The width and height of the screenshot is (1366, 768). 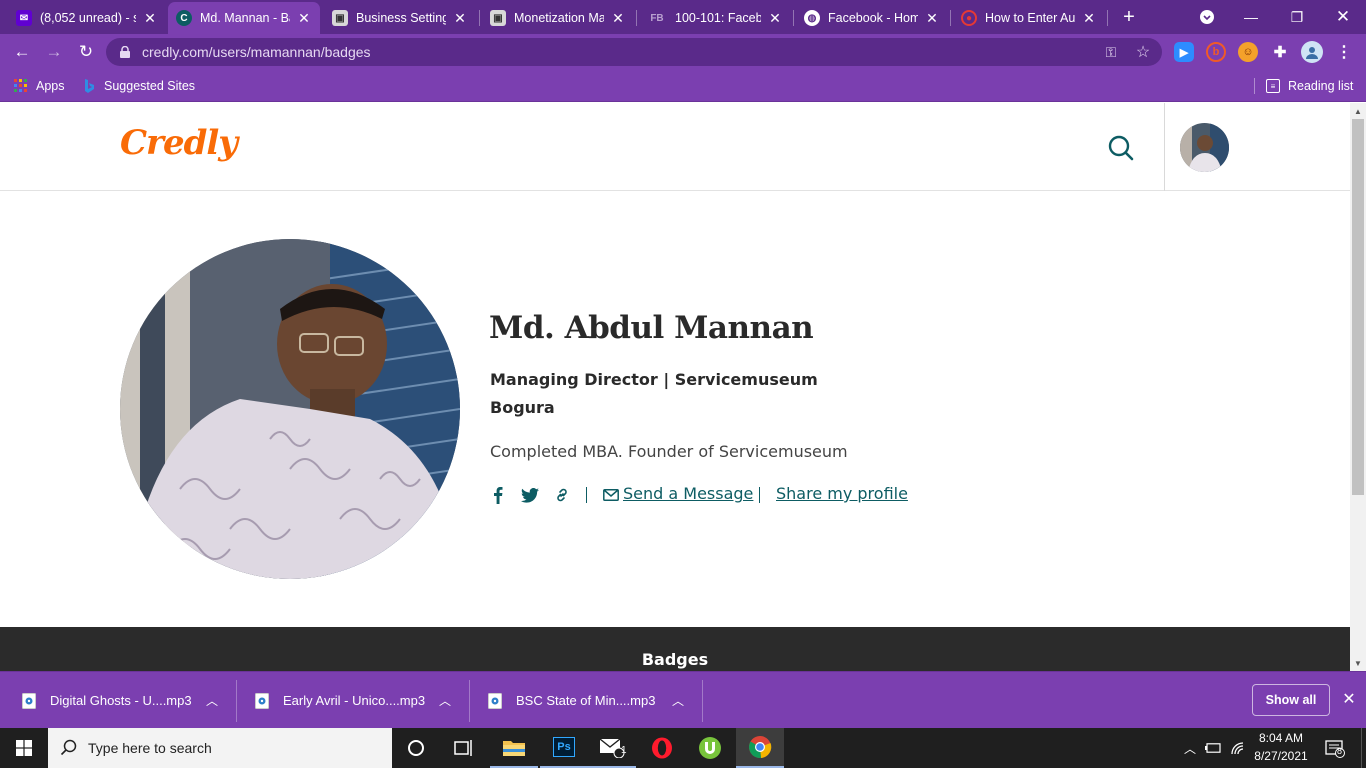 What do you see at coordinates (1129, 17) in the screenshot?
I see `new-tab-plus-icon: +` at bounding box center [1129, 17].